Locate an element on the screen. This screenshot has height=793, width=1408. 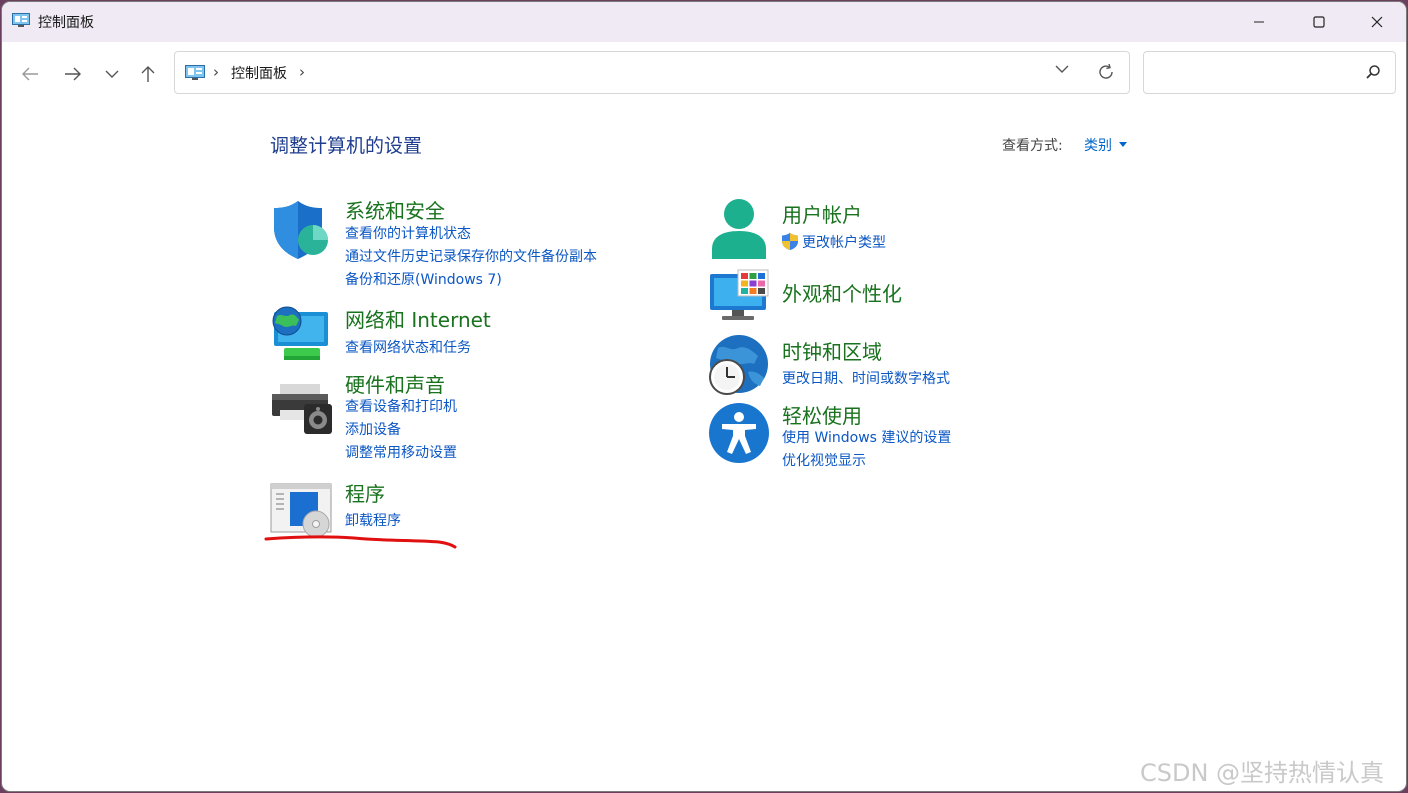
minimize-icon is located at coordinates (1259, 22).